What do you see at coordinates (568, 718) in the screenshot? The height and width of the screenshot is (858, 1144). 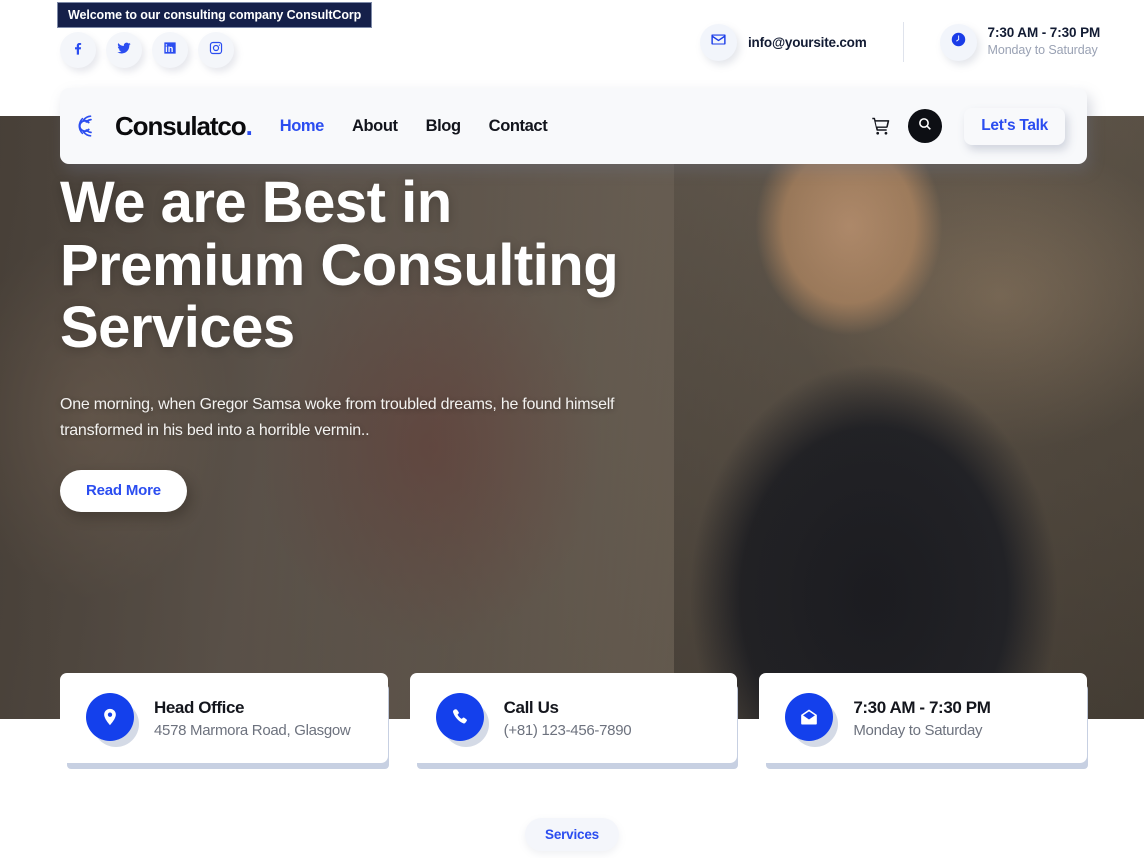 I see `card-text: Call Us (+81) 123-456-7890` at bounding box center [568, 718].